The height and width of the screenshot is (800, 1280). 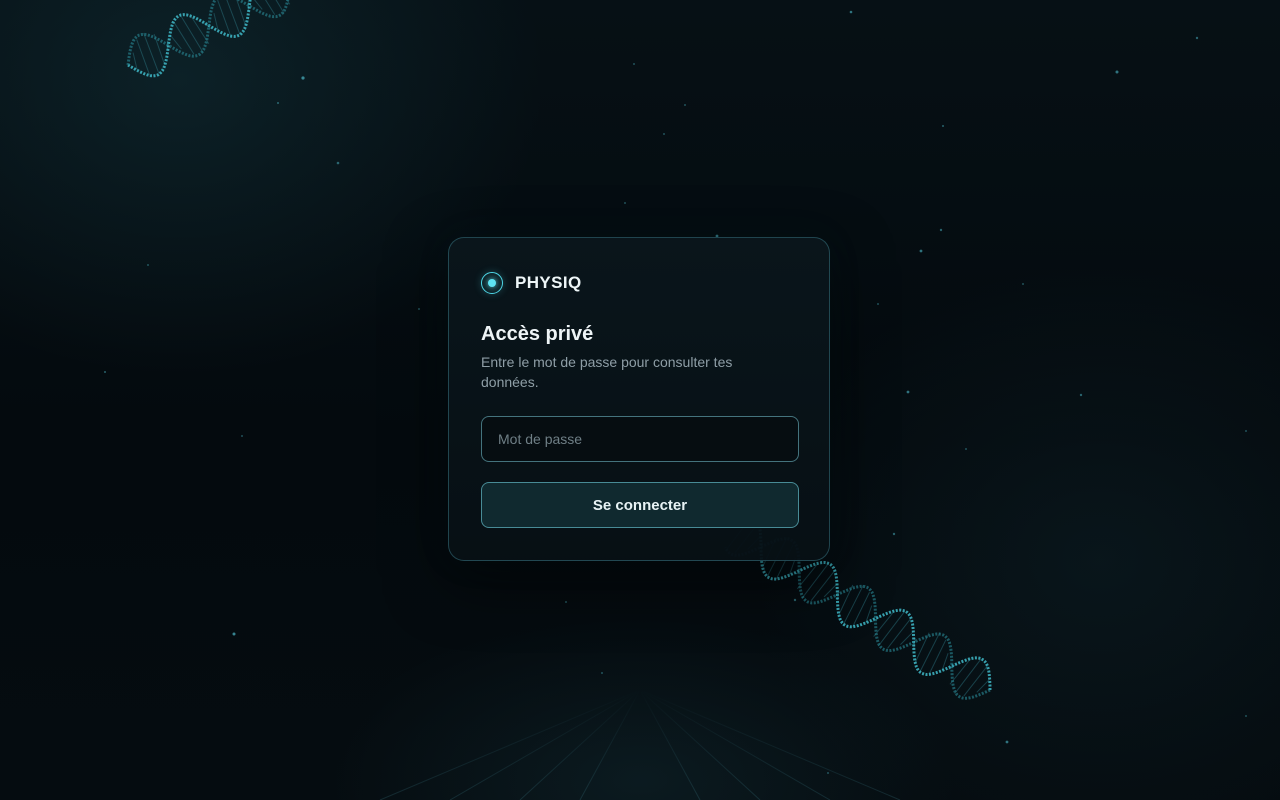 I want to click on perspective-grid, so click(x=640, y=744).